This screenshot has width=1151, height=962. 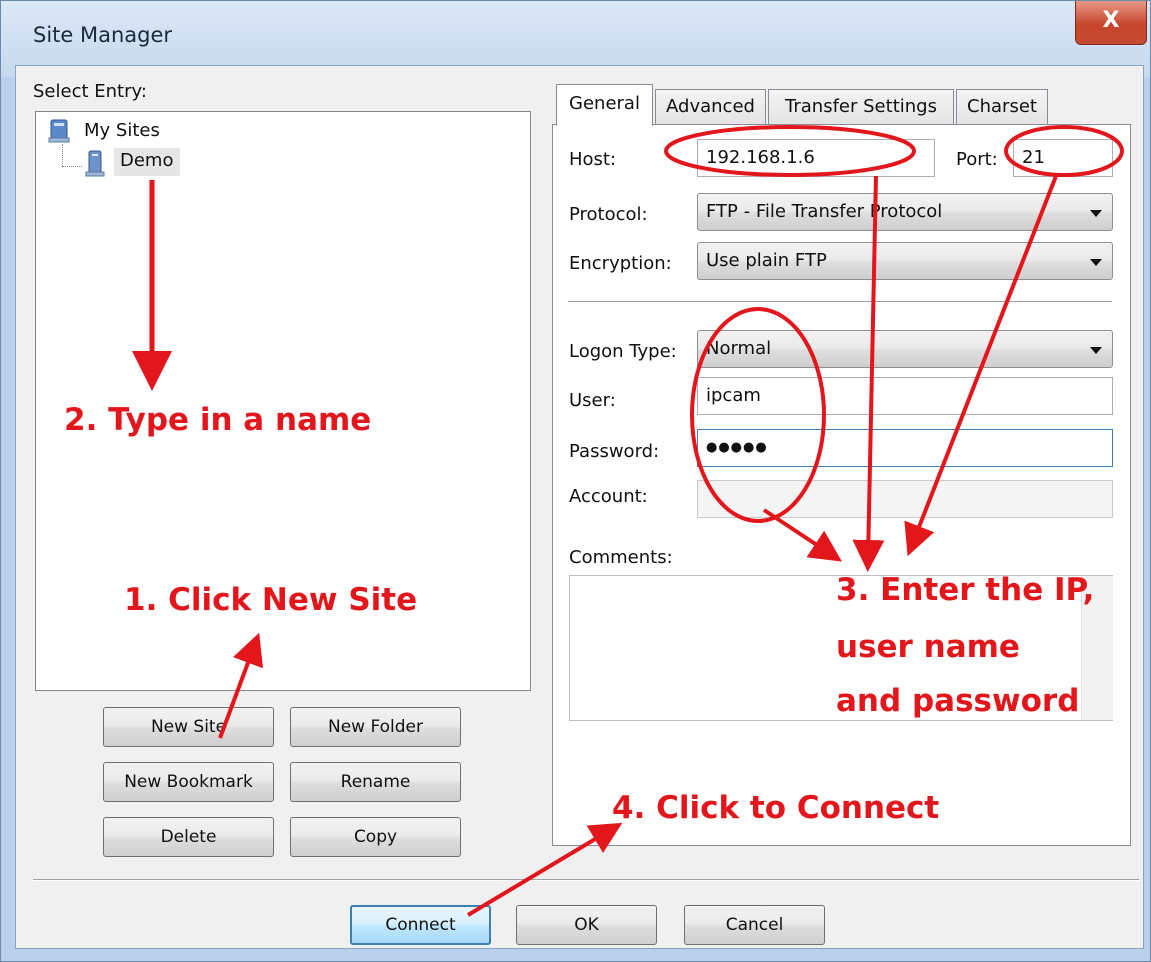 What do you see at coordinates (776, 808) in the screenshot?
I see `annotation-step4: 4. Click to Connect` at bounding box center [776, 808].